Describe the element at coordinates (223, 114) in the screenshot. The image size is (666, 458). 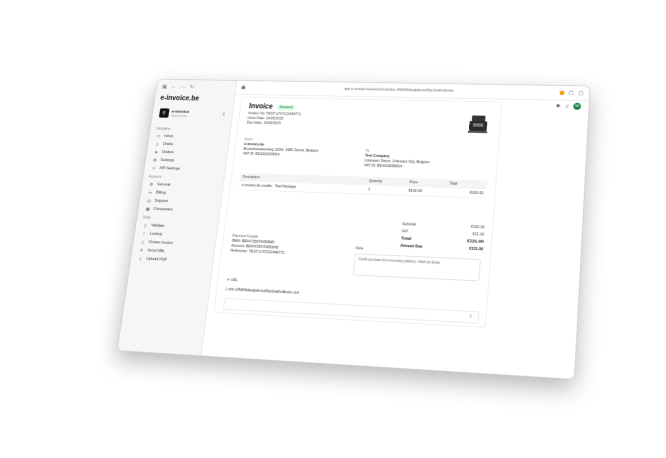
I see `chevron-updown-icon: ⇕` at that location.